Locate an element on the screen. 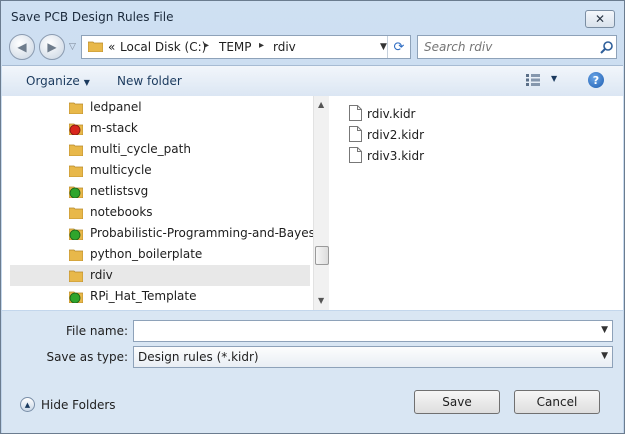 The height and width of the screenshot is (434, 625). view-options-icon is located at coordinates (533, 80).